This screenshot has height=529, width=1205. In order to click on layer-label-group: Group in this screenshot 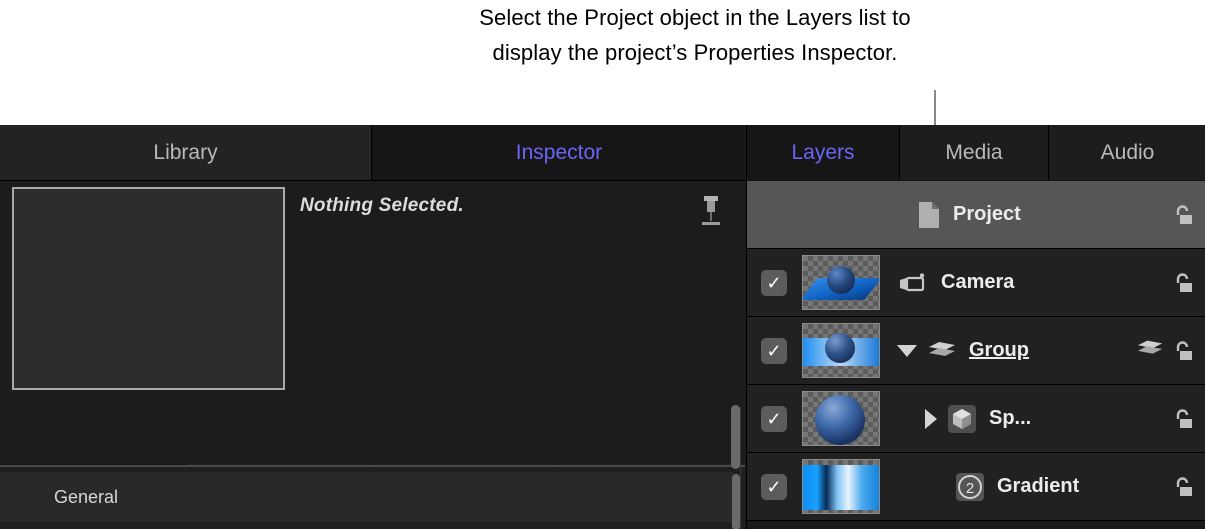, I will do `click(999, 350)`.